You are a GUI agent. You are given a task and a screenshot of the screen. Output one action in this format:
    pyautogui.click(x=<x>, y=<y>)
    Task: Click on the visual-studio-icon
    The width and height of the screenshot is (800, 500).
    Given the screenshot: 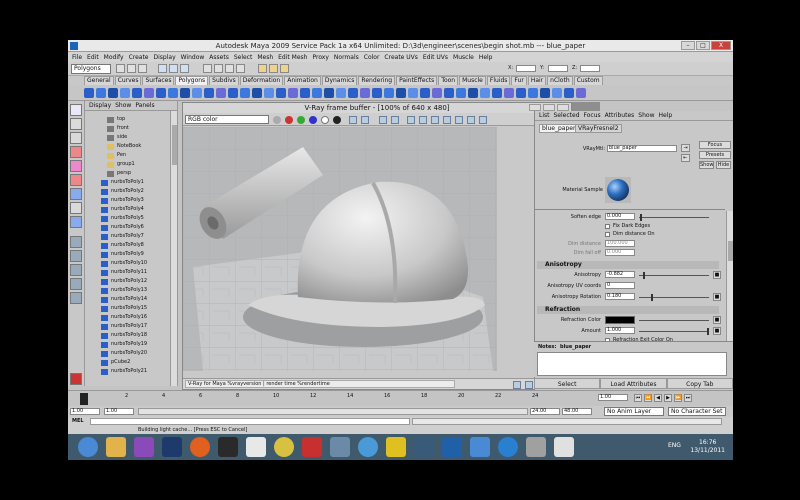 What is the action you would take?
    pyautogui.click(x=144, y=447)
    